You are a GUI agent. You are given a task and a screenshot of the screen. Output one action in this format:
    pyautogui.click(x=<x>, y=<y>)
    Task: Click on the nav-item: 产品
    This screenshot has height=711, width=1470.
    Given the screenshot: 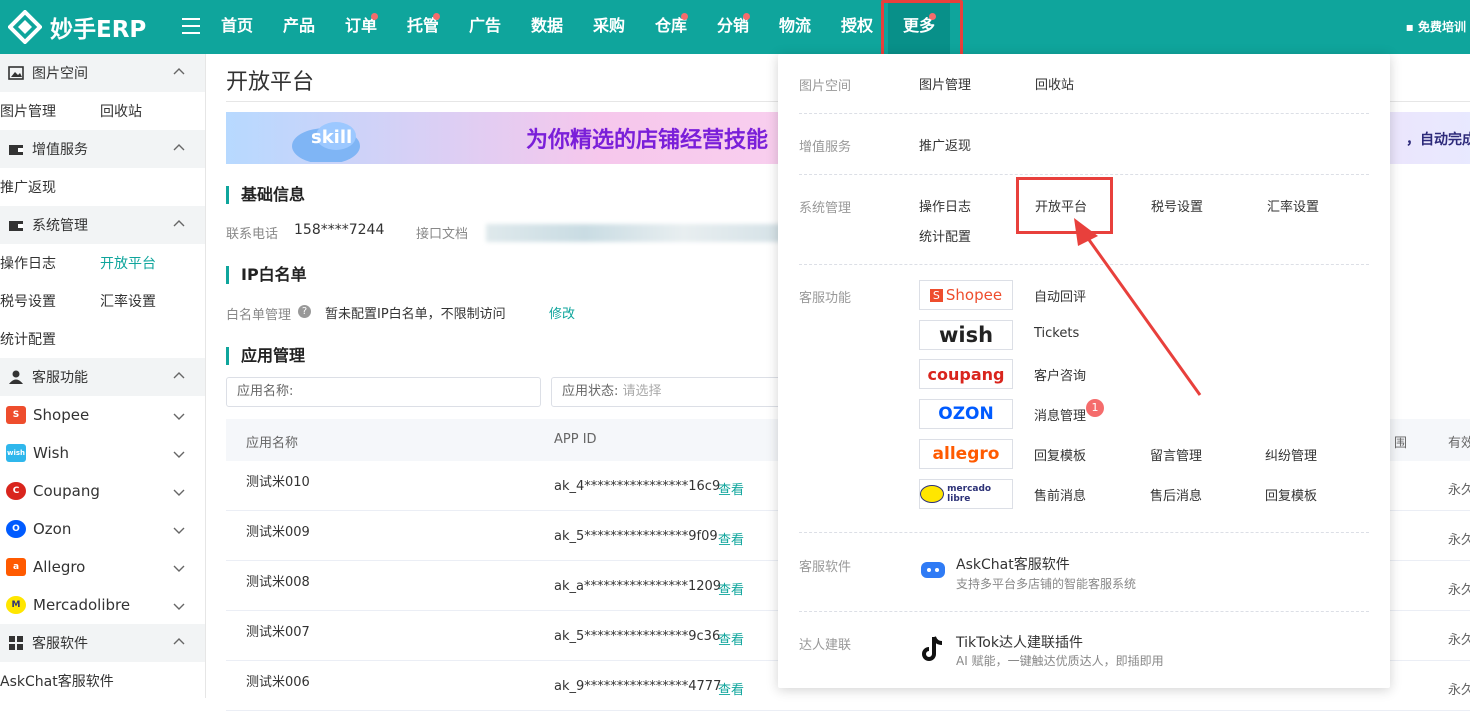 What is the action you would take?
    pyautogui.click(x=299, y=27)
    